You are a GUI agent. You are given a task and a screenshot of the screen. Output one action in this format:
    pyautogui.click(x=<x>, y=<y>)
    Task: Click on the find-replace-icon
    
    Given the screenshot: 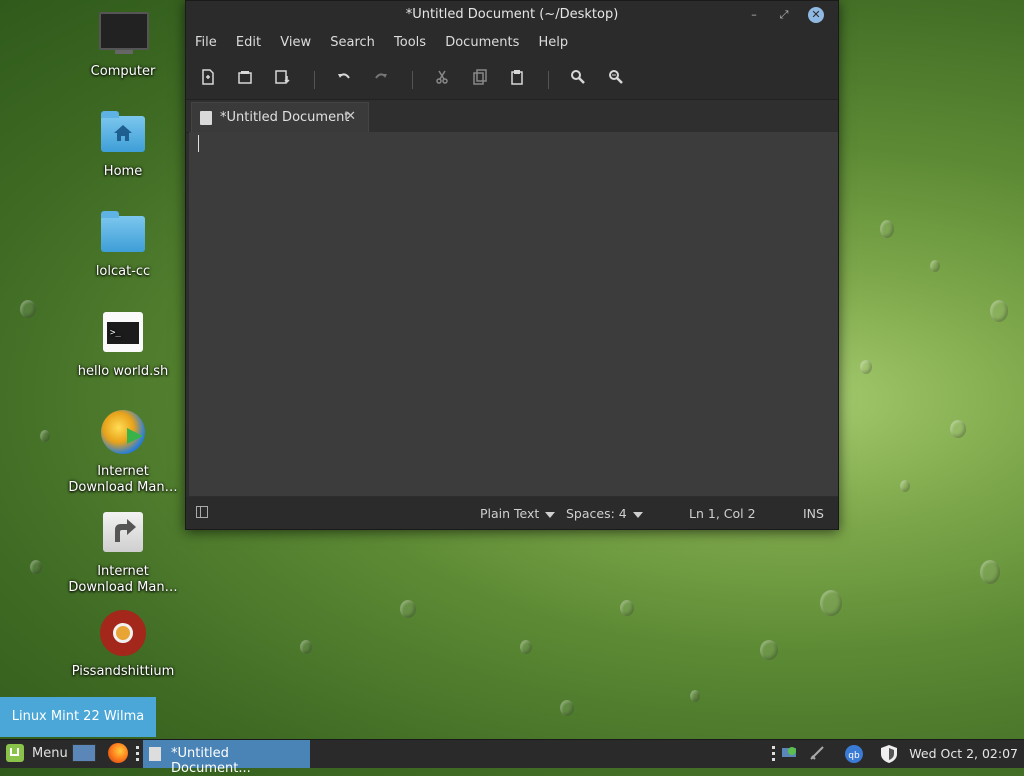 What is the action you would take?
    pyautogui.click(x=616, y=79)
    